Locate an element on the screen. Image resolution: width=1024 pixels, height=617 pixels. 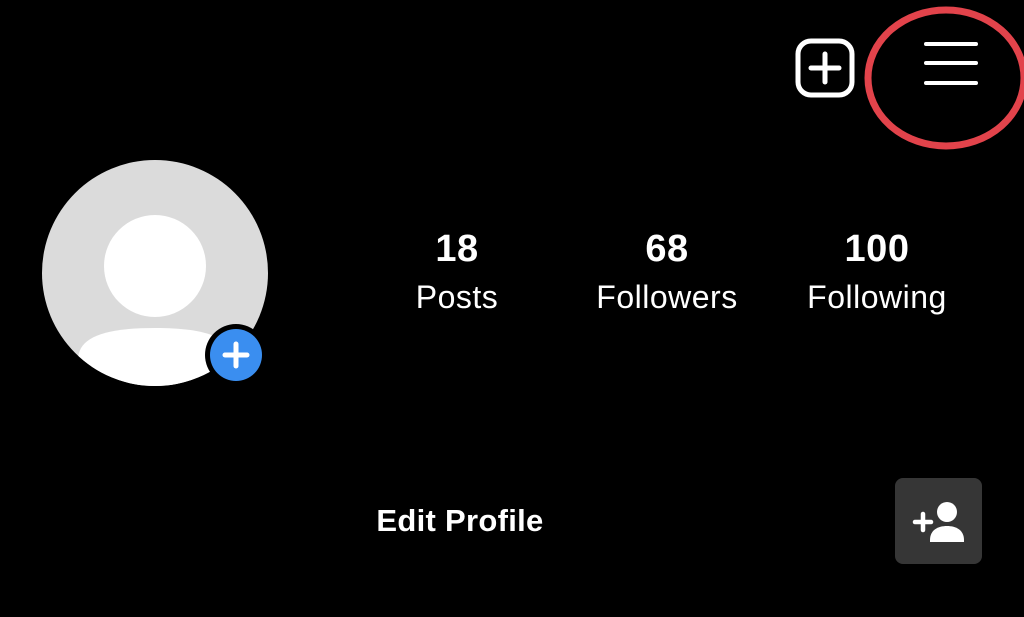
discover-people-button is located at coordinates (938, 521).